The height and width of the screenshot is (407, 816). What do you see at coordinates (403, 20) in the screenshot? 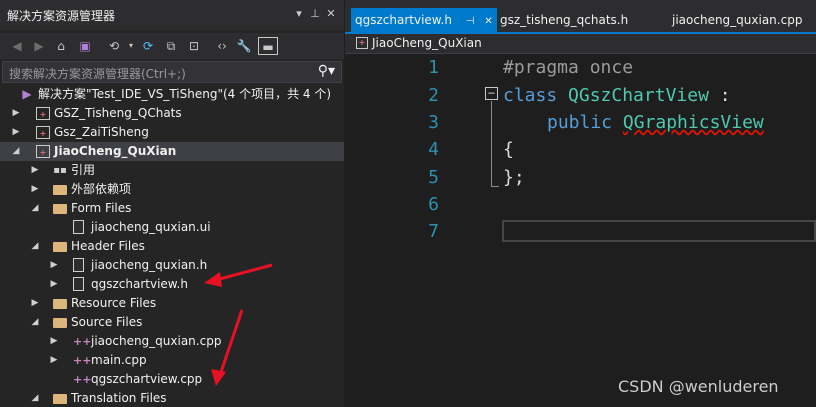
I see `tab-label: qgszchartview.h` at bounding box center [403, 20].